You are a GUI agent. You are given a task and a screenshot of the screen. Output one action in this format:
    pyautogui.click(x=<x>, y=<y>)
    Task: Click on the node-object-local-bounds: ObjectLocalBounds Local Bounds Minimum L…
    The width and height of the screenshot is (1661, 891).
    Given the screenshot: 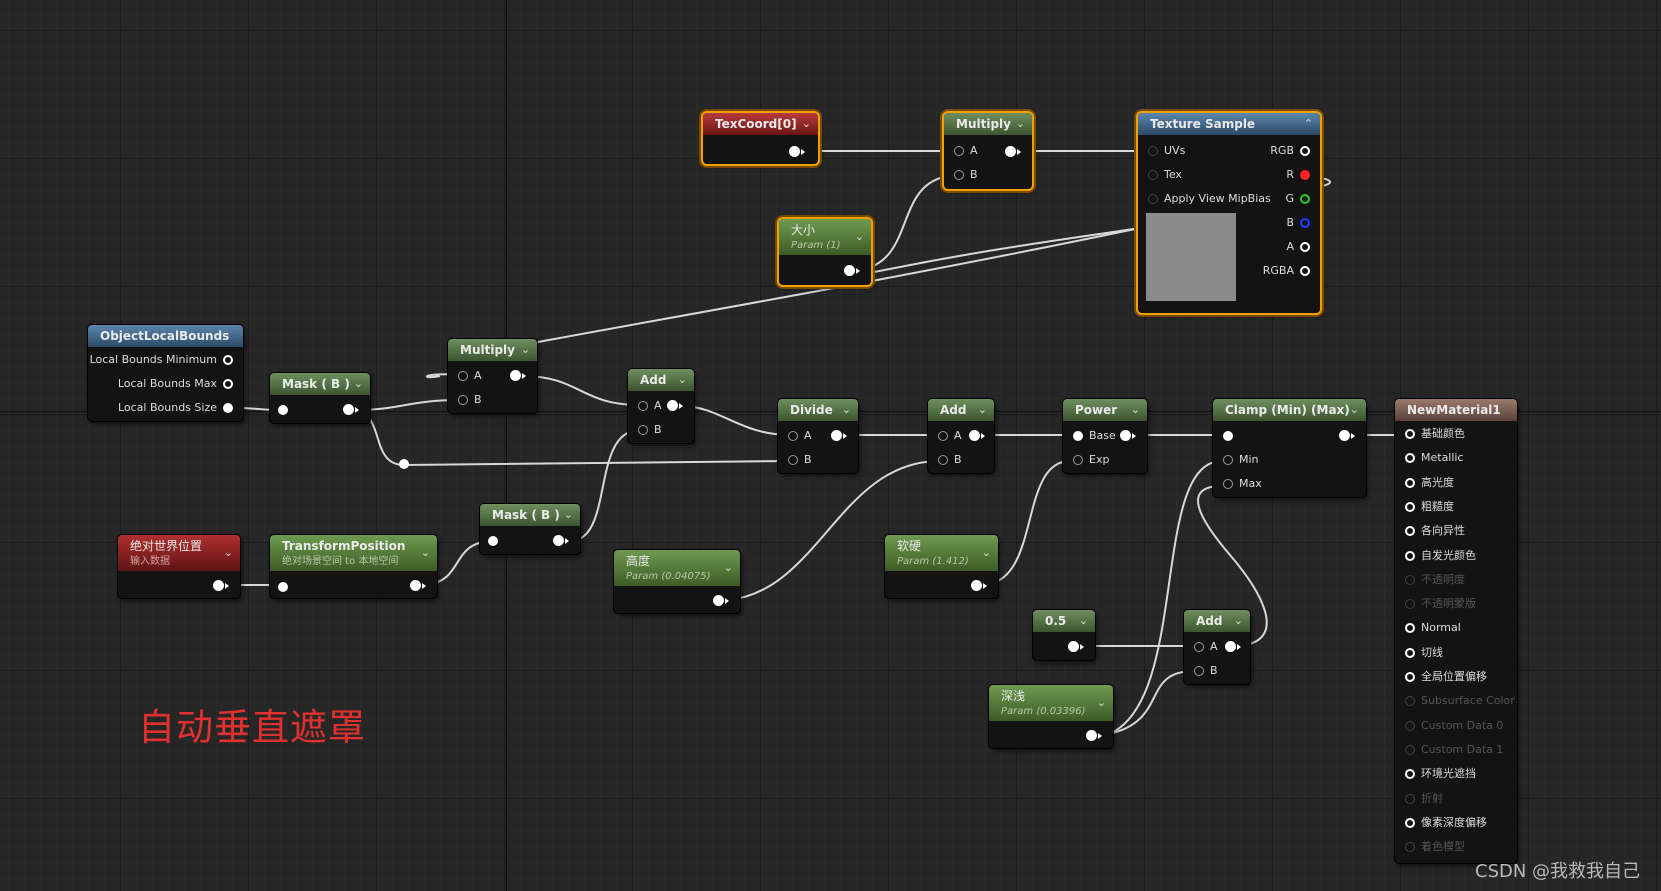 What is the action you would take?
    pyautogui.click(x=165, y=373)
    